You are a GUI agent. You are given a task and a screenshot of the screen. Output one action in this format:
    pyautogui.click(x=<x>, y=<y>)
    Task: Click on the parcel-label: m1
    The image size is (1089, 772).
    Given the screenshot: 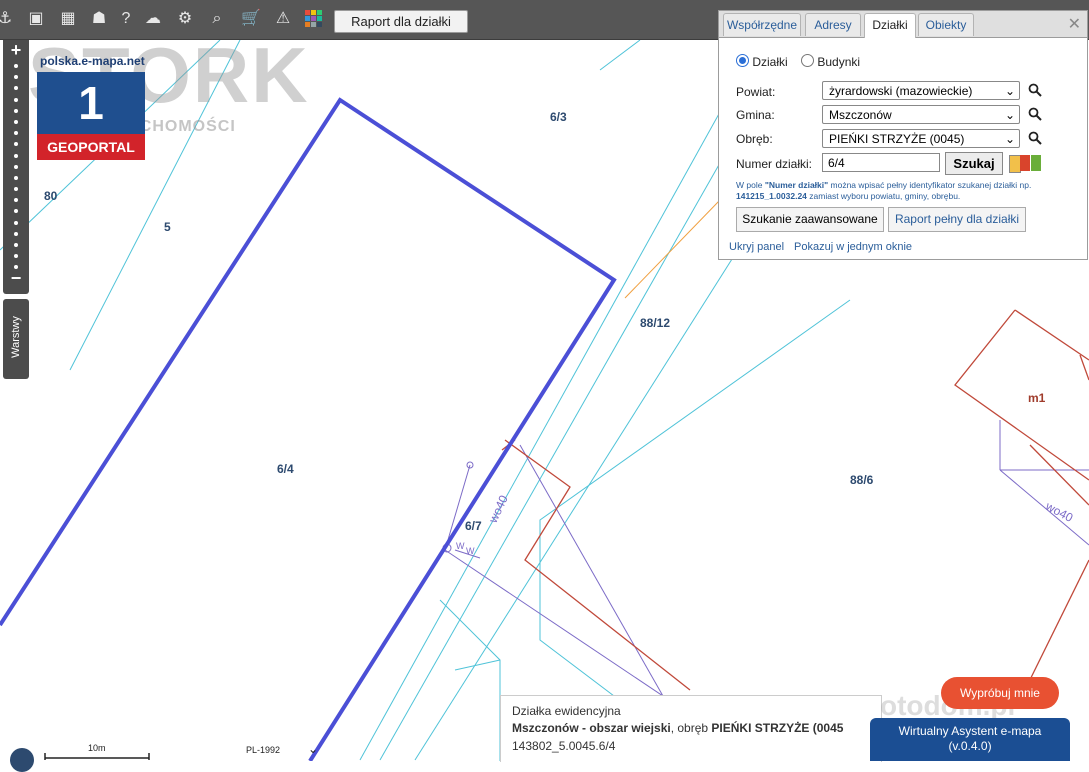 What is the action you would take?
    pyautogui.click(x=1037, y=398)
    